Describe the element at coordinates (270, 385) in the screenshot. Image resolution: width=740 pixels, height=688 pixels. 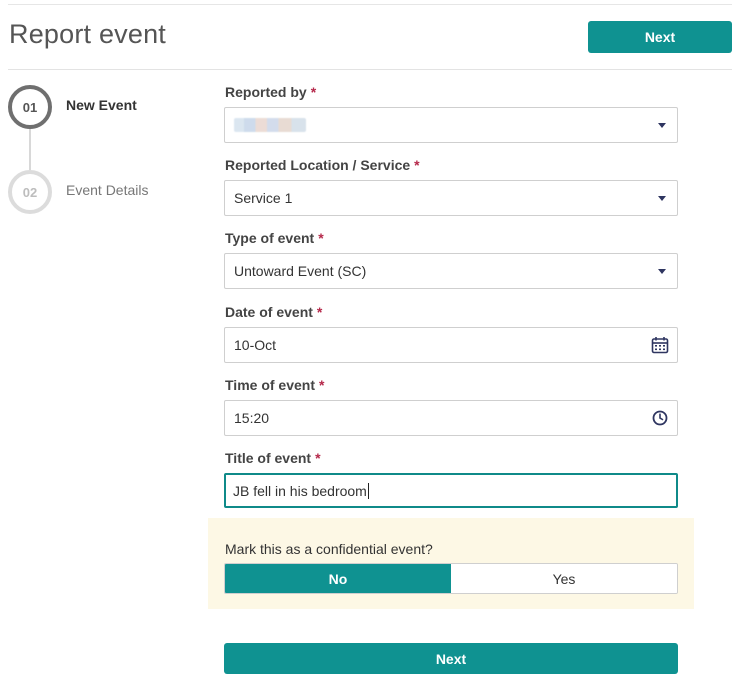
I see `time-label-text: Time of event` at that location.